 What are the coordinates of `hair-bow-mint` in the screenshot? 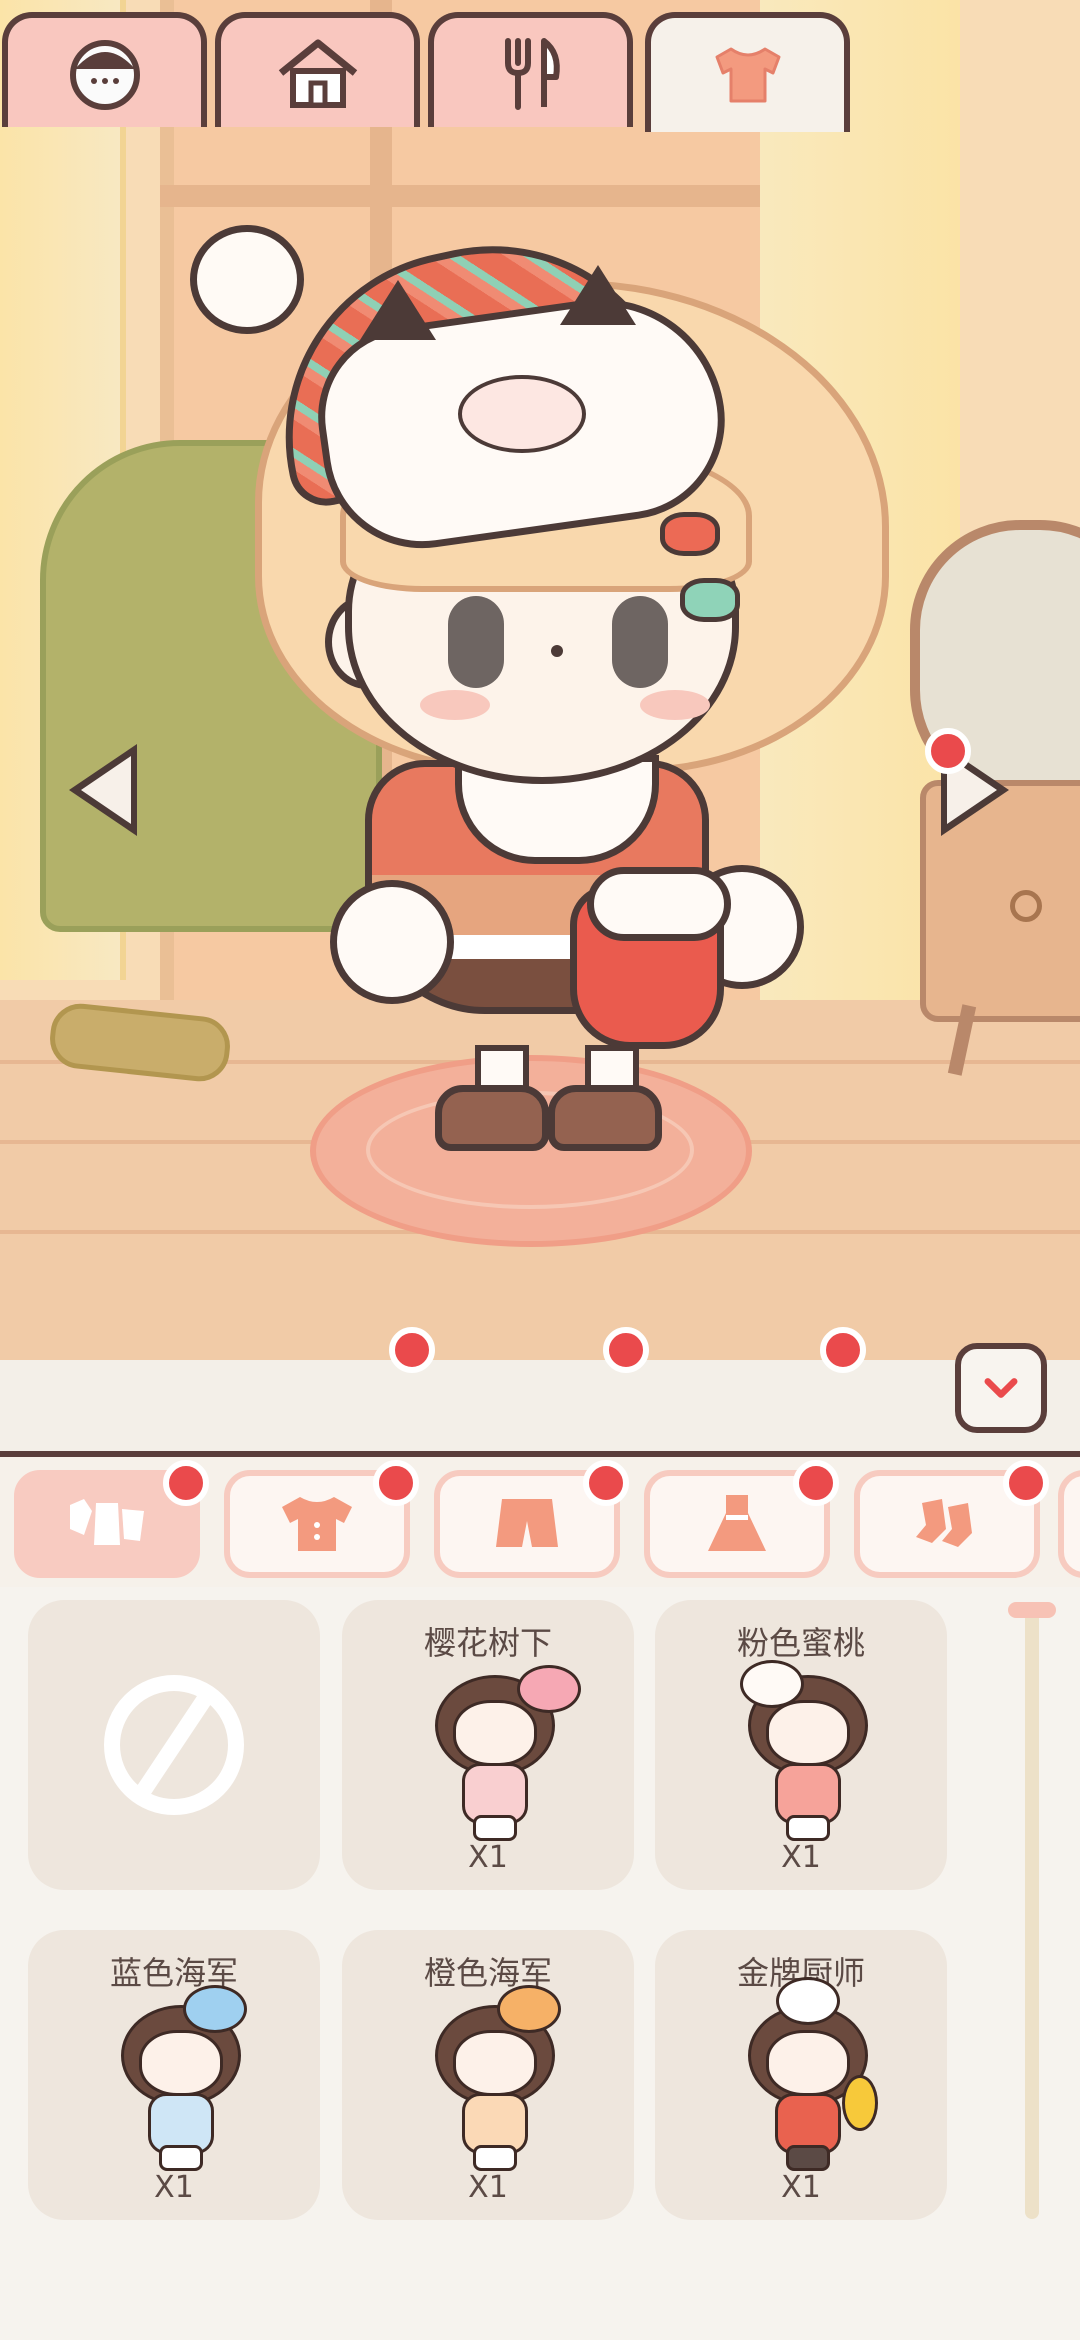 It's located at (710, 600).